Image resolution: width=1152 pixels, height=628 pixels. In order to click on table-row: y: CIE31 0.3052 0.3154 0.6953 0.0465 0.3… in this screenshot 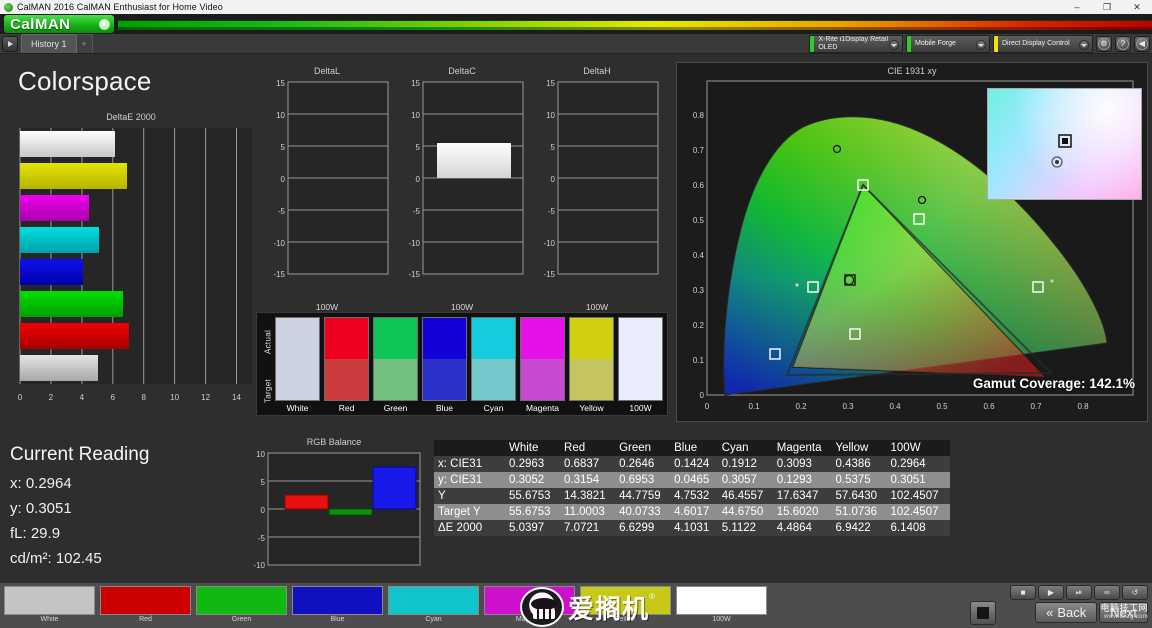, I will do `click(692, 480)`.